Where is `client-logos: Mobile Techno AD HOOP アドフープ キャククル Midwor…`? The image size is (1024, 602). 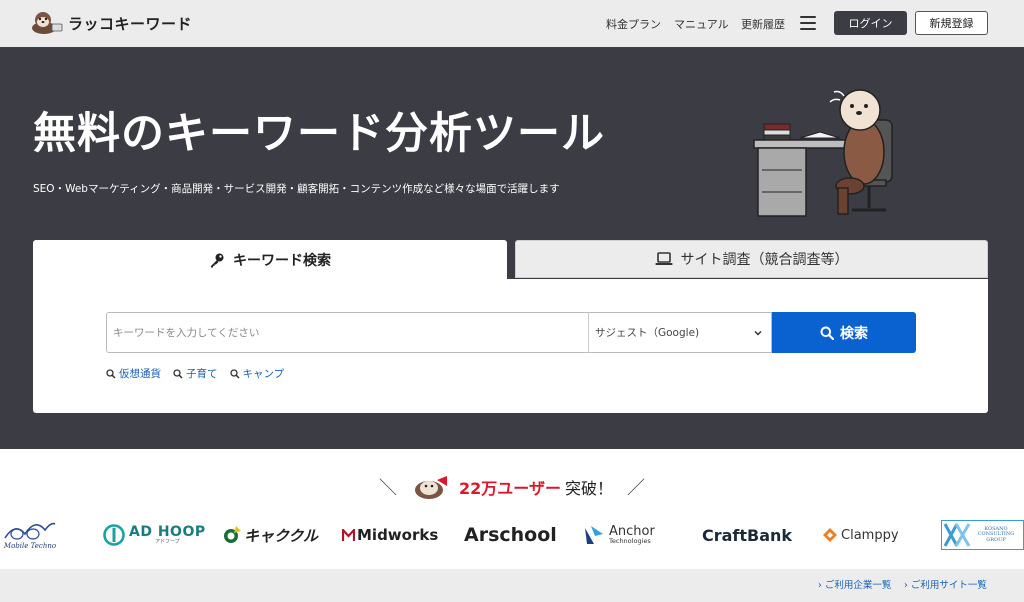 client-logos: Mobile Techno AD HOOP アドフープ キャククル Midwor… is located at coordinates (512, 535).